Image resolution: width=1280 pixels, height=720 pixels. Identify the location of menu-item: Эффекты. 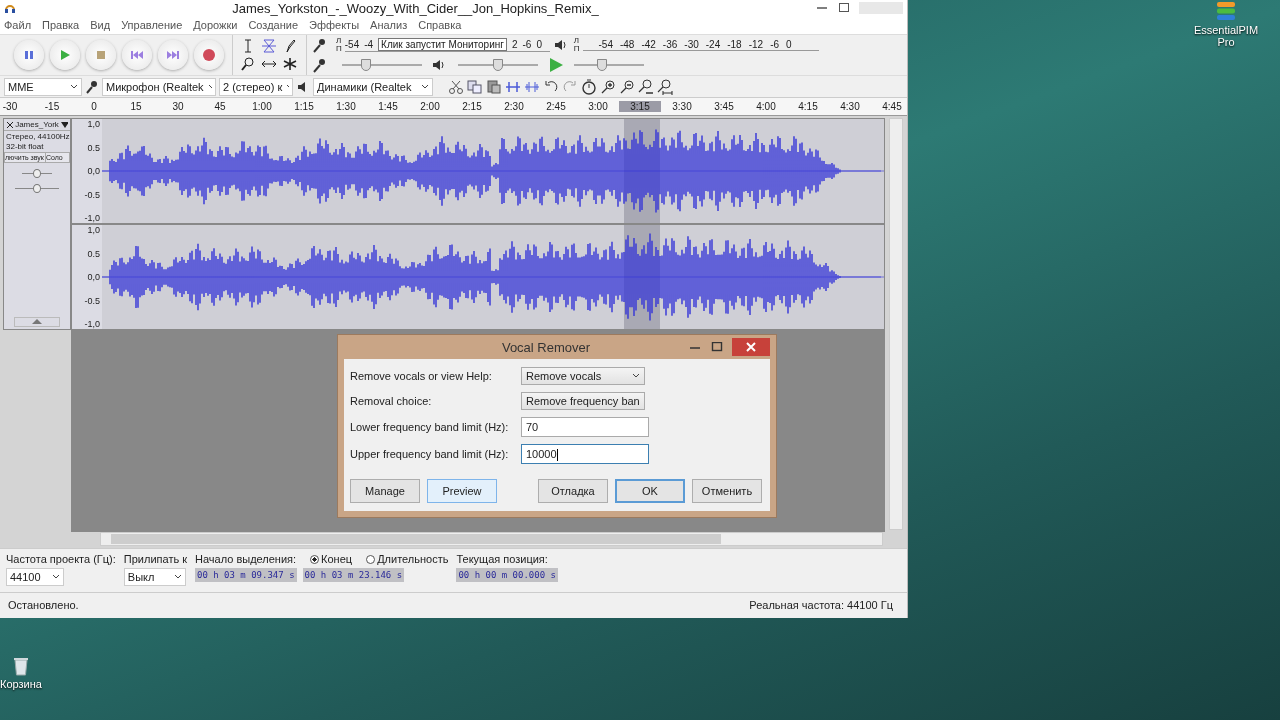
(334, 25).